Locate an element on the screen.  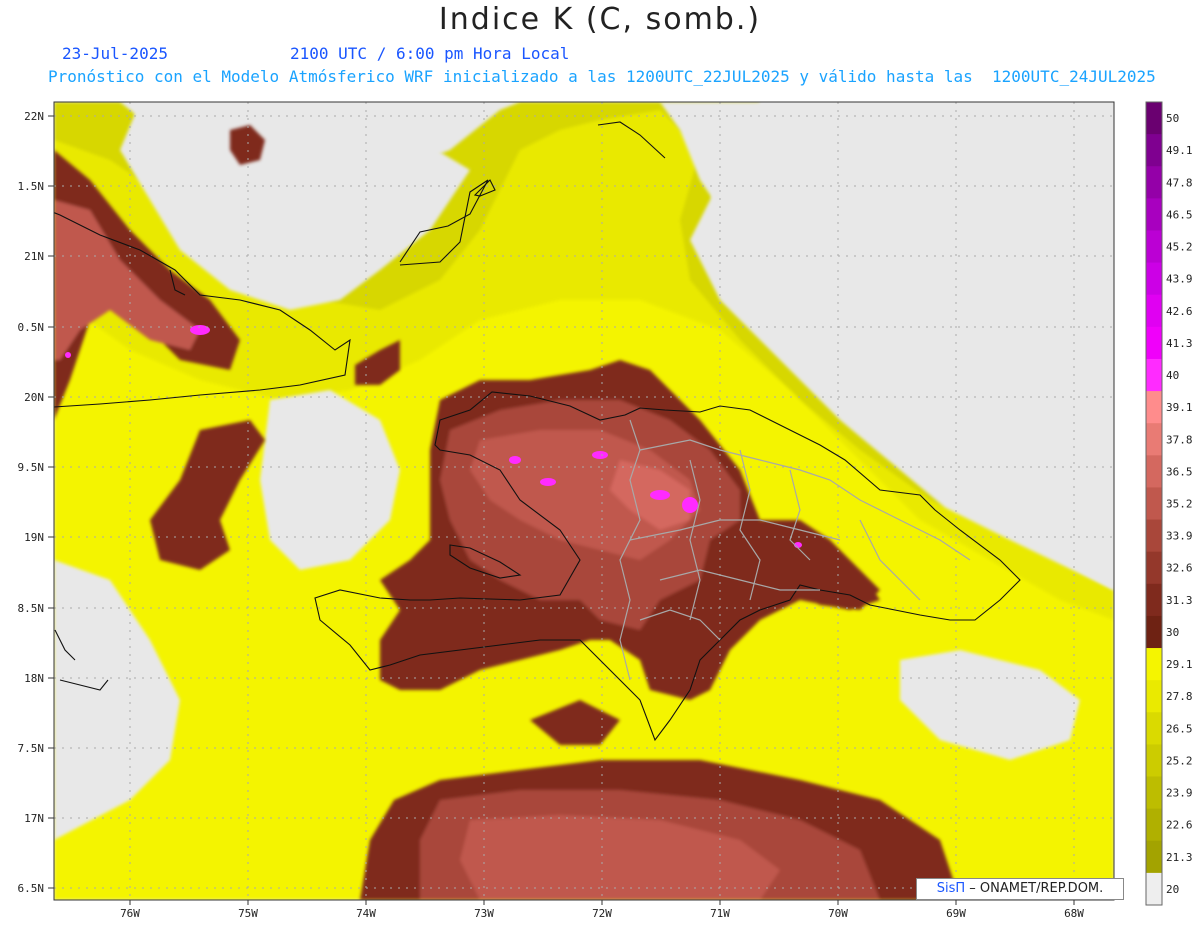
lat-label: 6.5N is located at coordinates (31, 888).